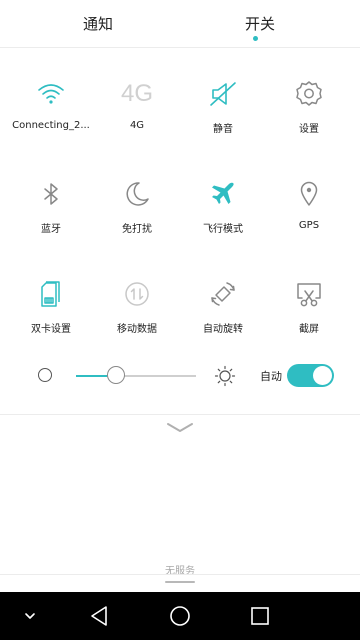 Image resolution: width=360 pixels, height=640 pixels. I want to click on back-icon, so click(100, 616).